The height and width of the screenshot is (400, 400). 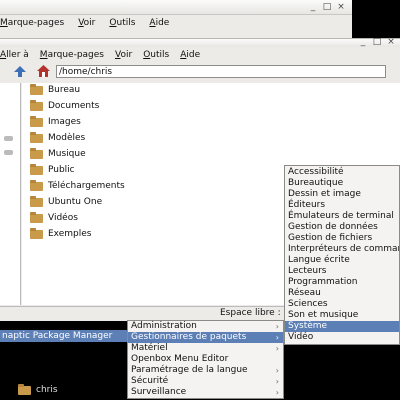 What do you see at coordinates (10, 194) in the screenshot?
I see `side-pane` at bounding box center [10, 194].